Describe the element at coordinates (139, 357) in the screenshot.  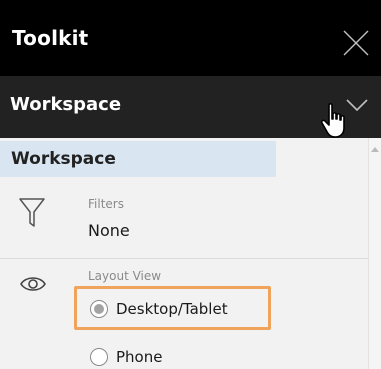
I see `radio-label-phone: Phone` at that location.